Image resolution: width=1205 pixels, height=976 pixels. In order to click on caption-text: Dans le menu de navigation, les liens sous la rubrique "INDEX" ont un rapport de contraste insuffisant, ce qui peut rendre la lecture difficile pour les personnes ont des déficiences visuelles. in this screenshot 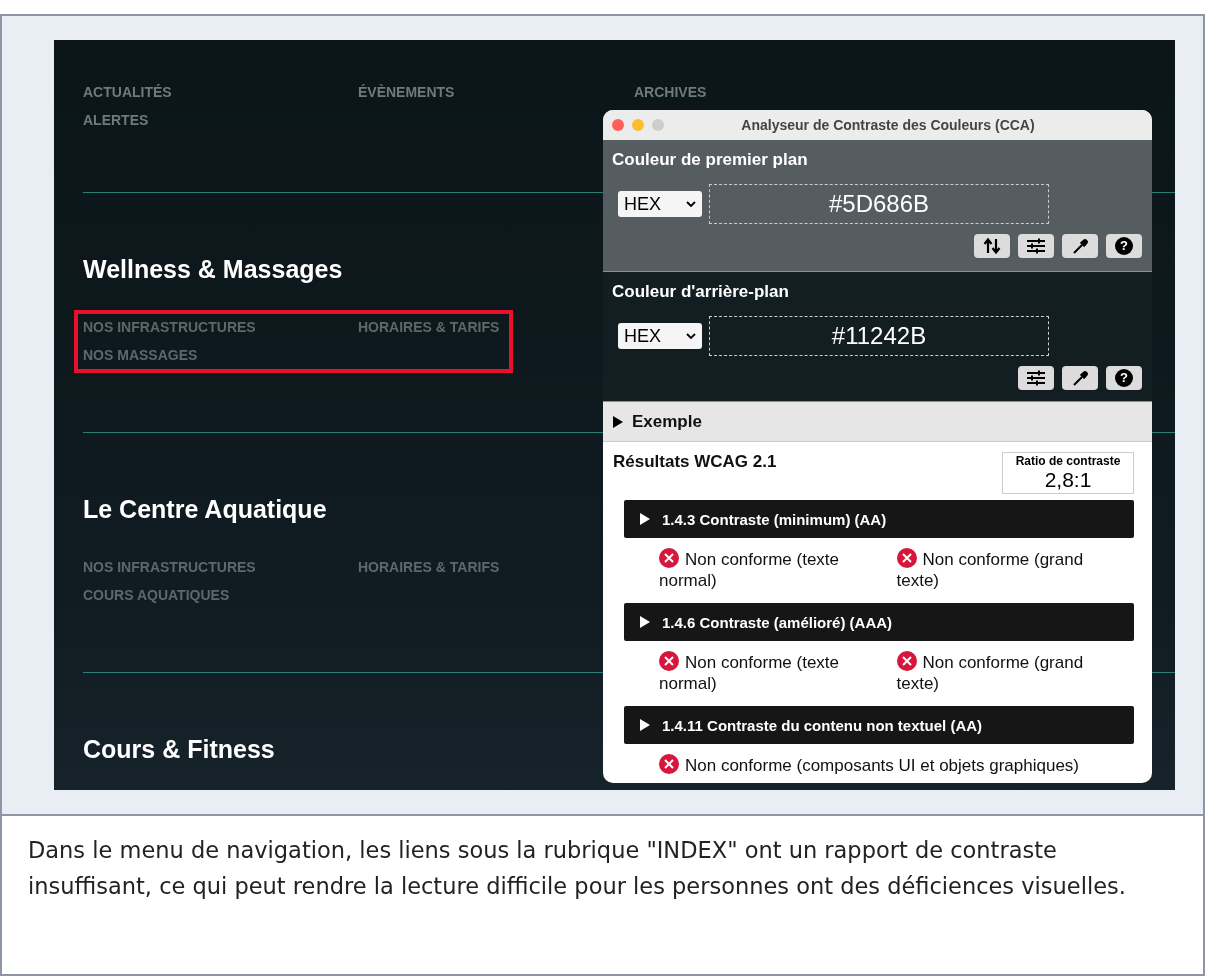, I will do `click(577, 868)`.